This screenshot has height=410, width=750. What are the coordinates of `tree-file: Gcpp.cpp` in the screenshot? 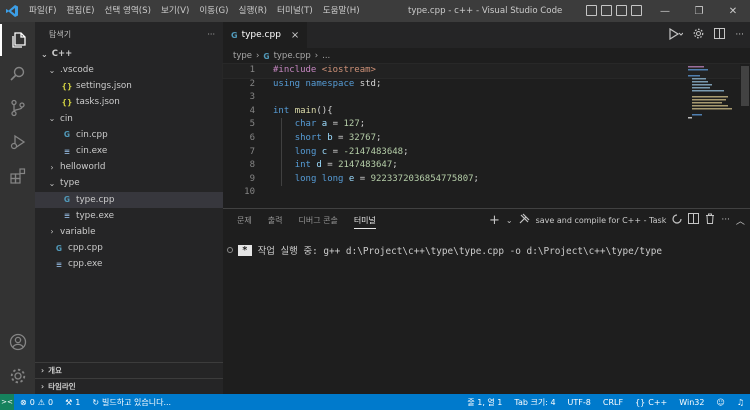 It's located at (129, 248).